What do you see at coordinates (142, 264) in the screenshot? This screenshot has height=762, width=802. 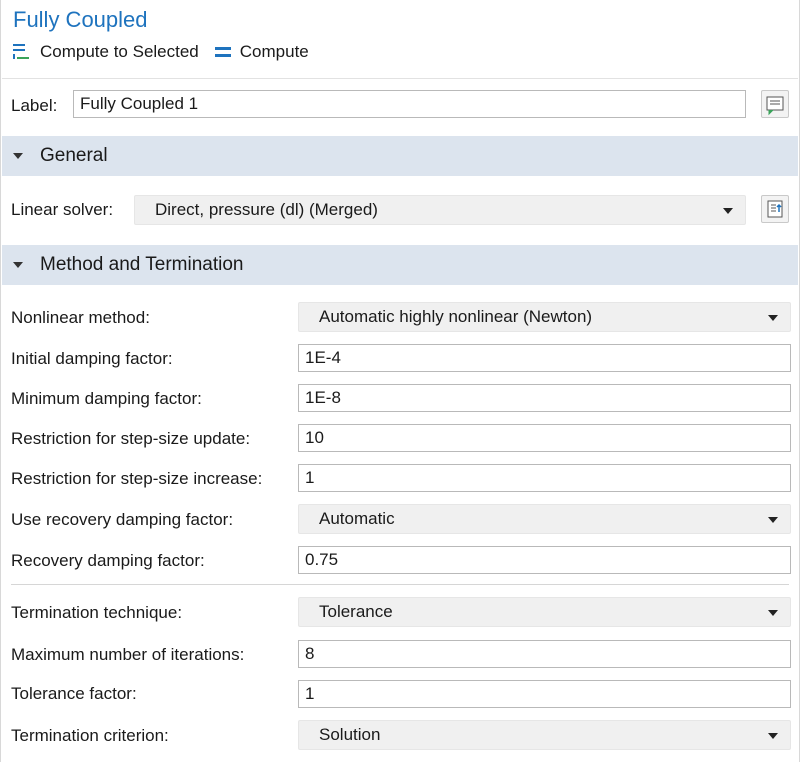 I see `section-method-title: Method and Termination` at bounding box center [142, 264].